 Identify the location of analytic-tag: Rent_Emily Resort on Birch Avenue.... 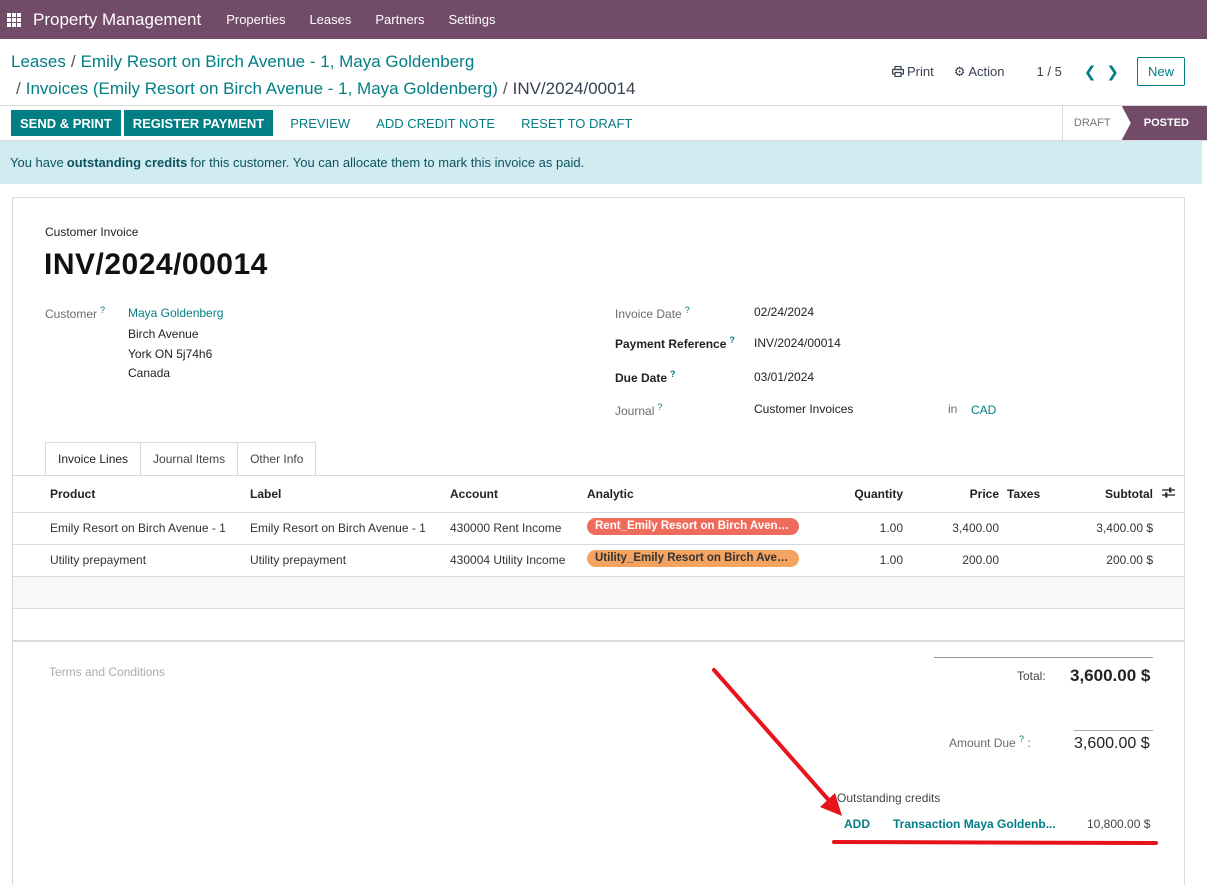
(693, 526).